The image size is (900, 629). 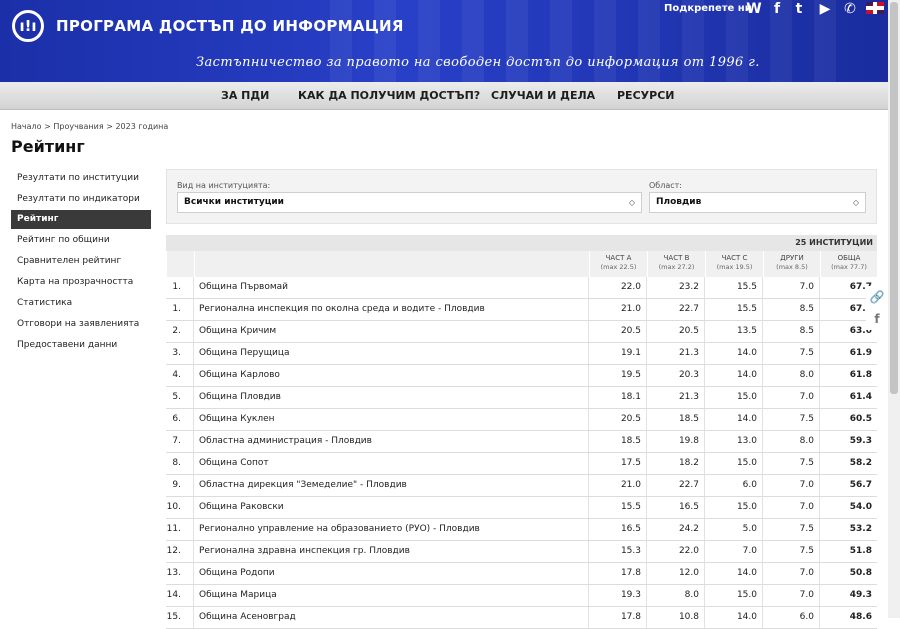 I want to click on row-score-b: 22.0, so click(x=676, y=551).